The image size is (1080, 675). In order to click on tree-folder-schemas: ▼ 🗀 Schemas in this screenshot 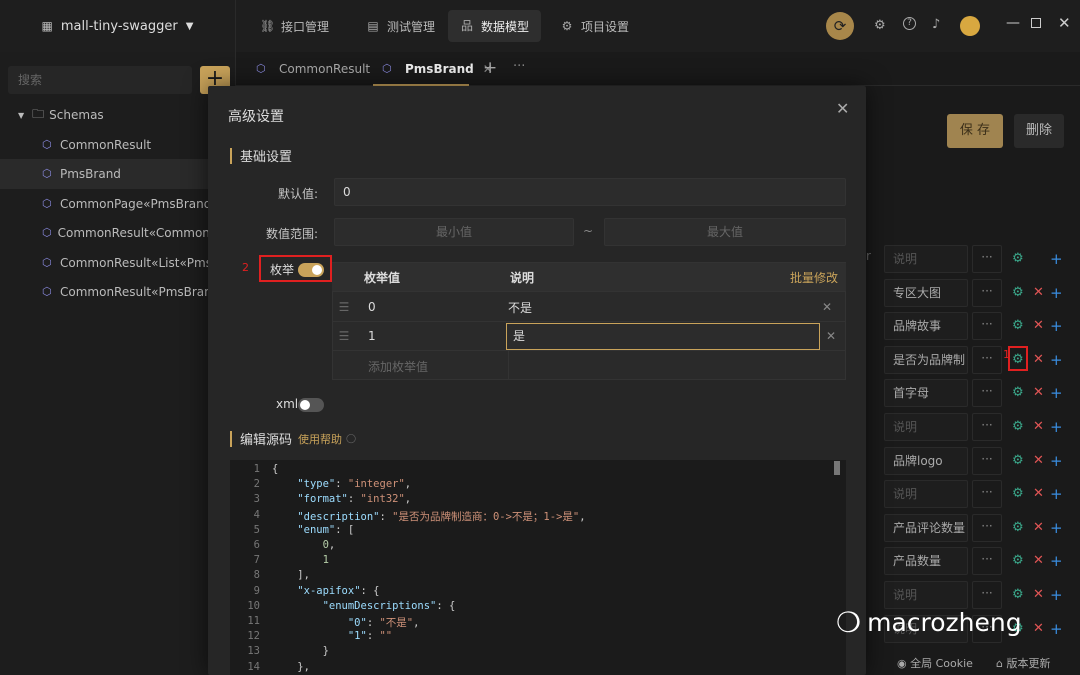, I will do `click(118, 115)`.